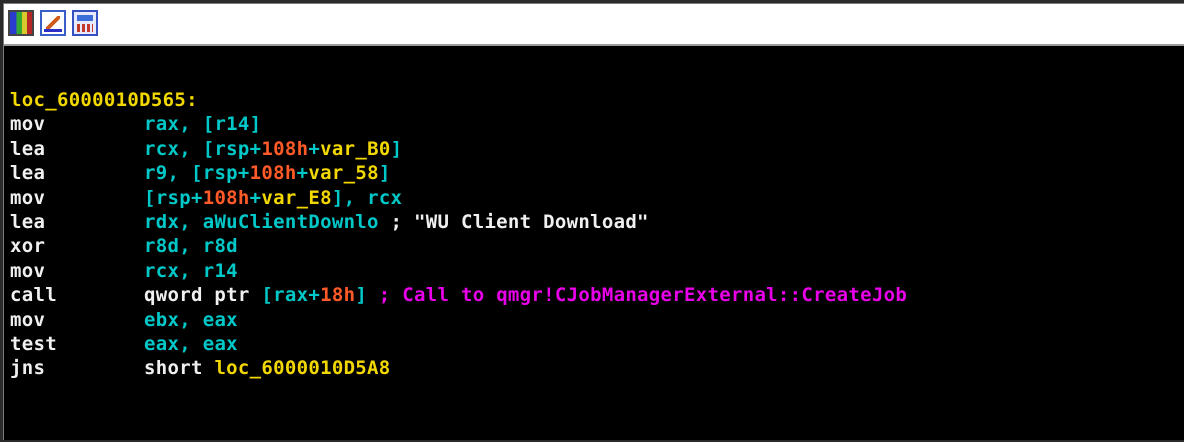 The height and width of the screenshot is (442, 1184). Describe the element at coordinates (203, 295) in the screenshot. I see `operand-token: qword ptr` at that location.